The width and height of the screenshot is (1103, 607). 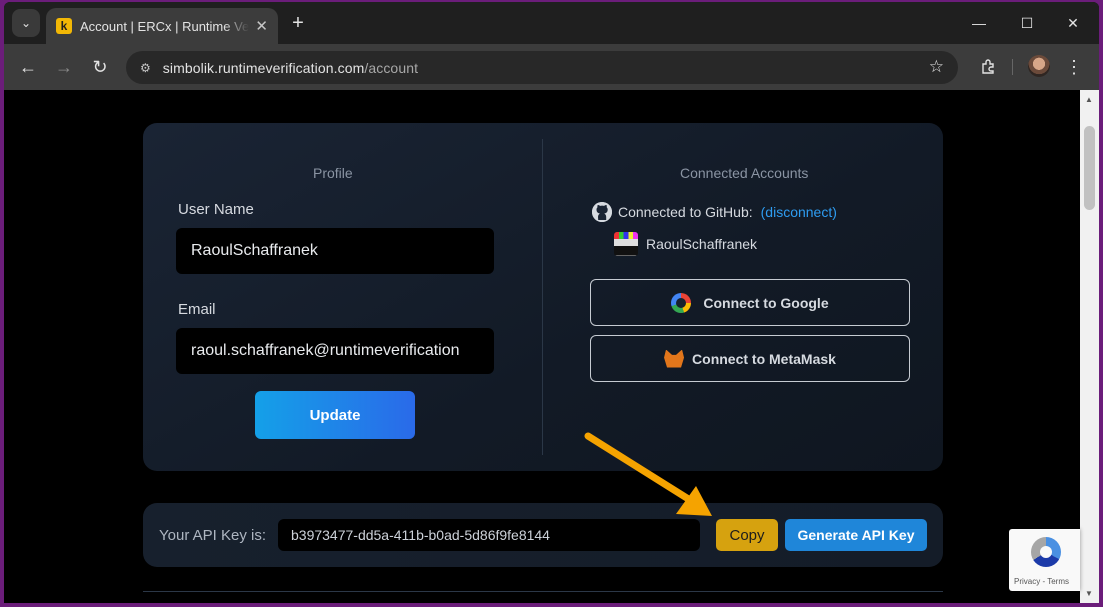 I want to click on connect-google-label: Connect to Google, so click(x=766, y=302).